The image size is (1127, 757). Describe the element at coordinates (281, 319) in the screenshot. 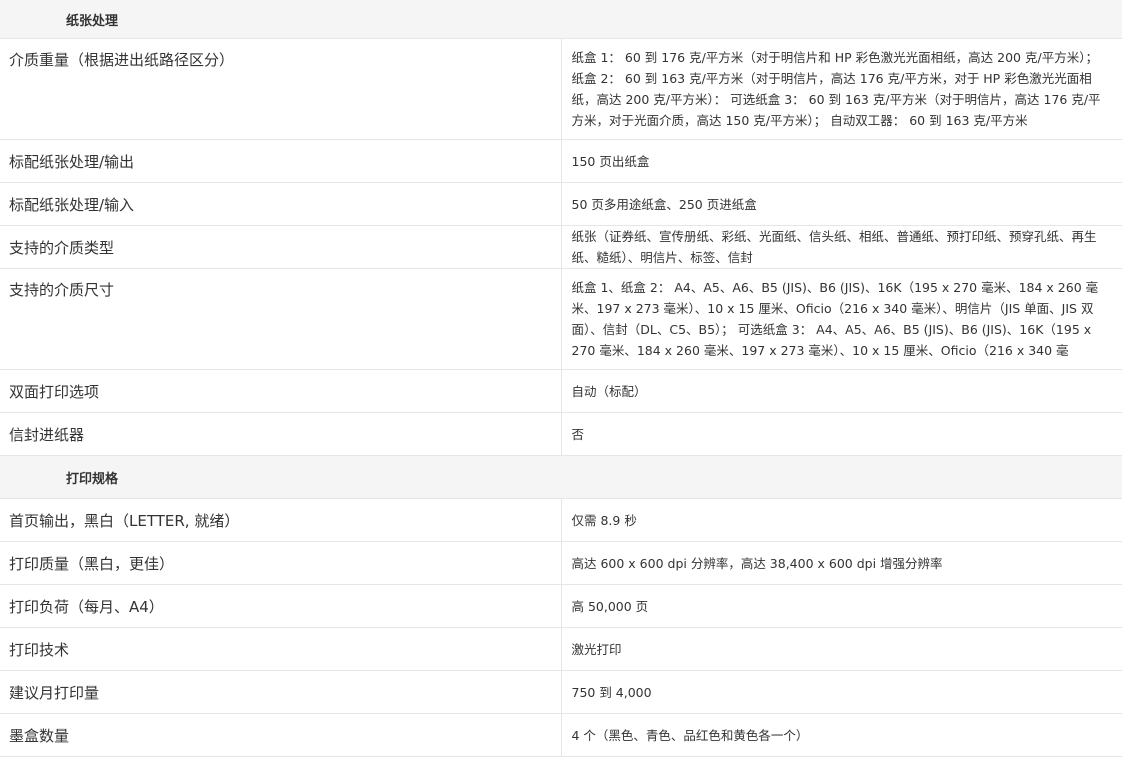

I see `spec-label: 支持的介质尺寸` at that location.